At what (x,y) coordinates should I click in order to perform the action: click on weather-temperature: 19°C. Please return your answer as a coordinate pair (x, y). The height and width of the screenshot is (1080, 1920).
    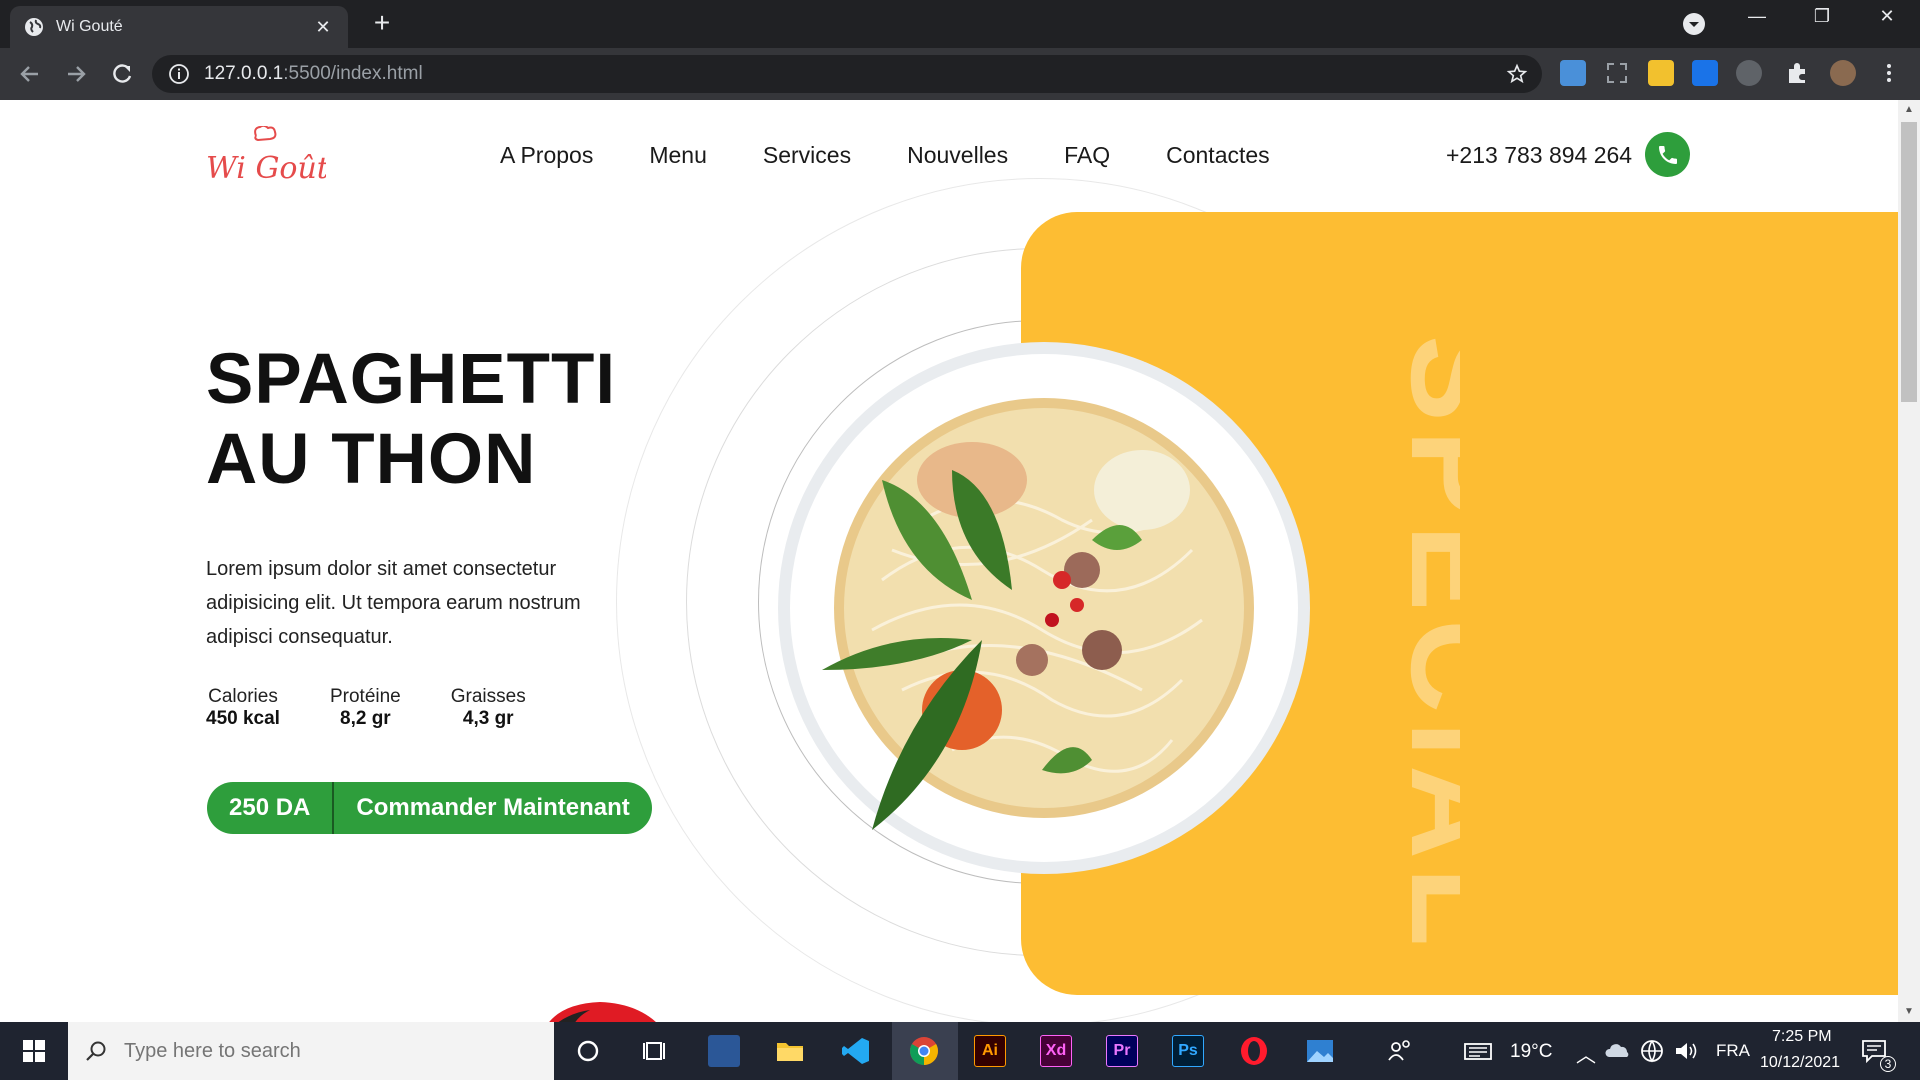
    Looking at the image, I should click on (1531, 1052).